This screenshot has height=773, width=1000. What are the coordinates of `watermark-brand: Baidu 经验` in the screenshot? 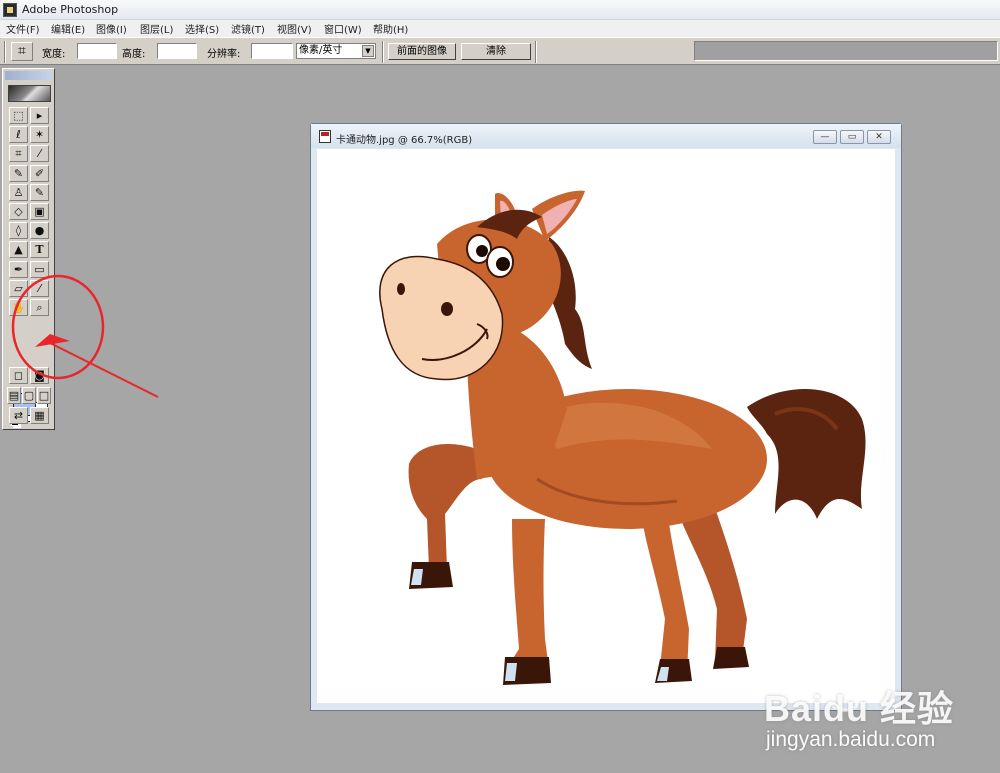 It's located at (859, 708).